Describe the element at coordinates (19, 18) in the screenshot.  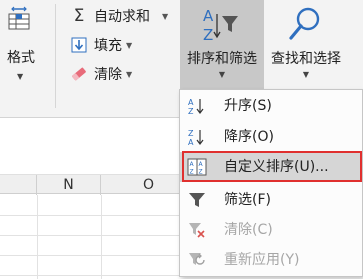
I see `format-cells-icon` at that location.